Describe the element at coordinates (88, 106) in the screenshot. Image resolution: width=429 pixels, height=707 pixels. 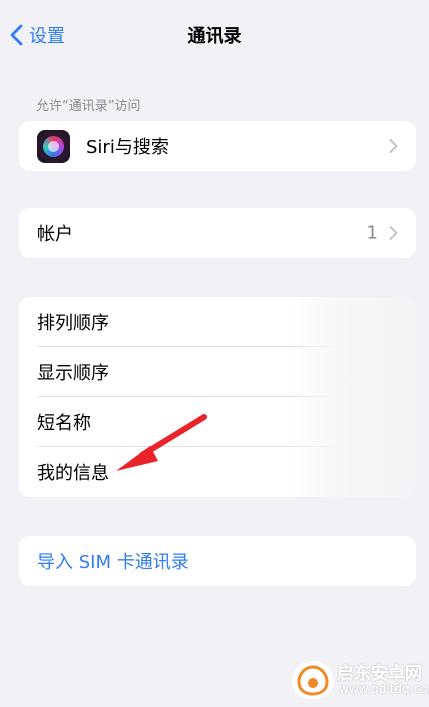
I see `access-section-header: 允许“通讯录”访问` at that location.